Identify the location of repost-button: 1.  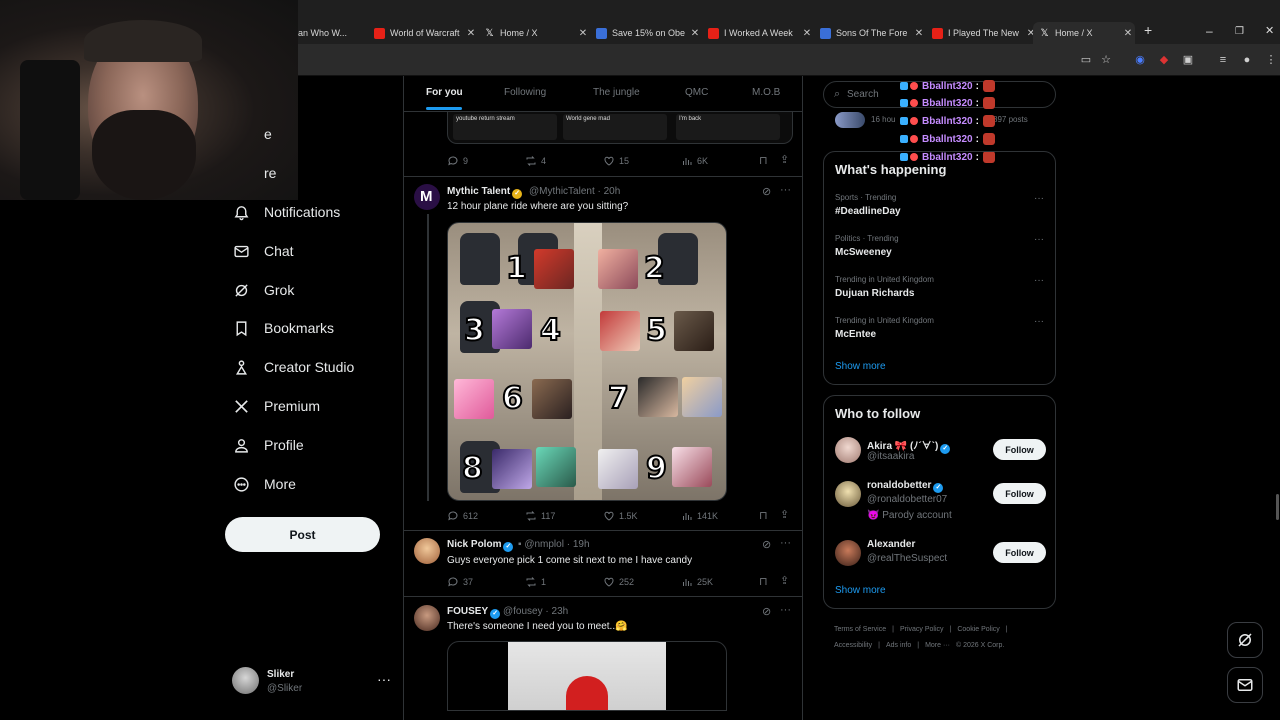
(535, 582).